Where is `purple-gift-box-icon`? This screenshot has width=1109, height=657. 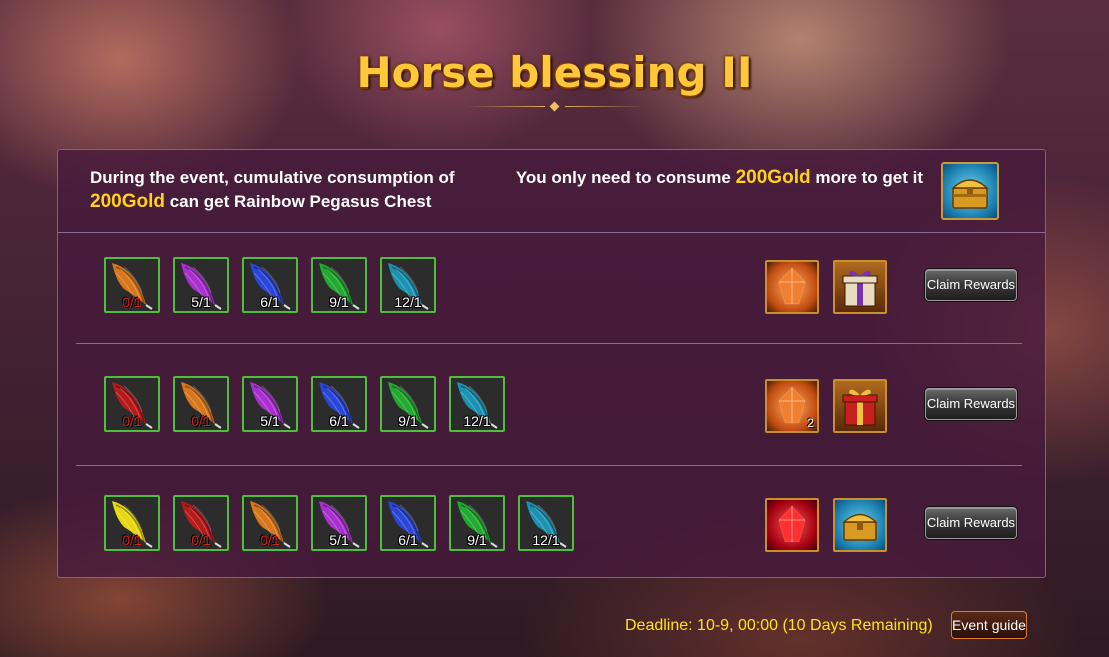 purple-gift-box-icon is located at coordinates (860, 287).